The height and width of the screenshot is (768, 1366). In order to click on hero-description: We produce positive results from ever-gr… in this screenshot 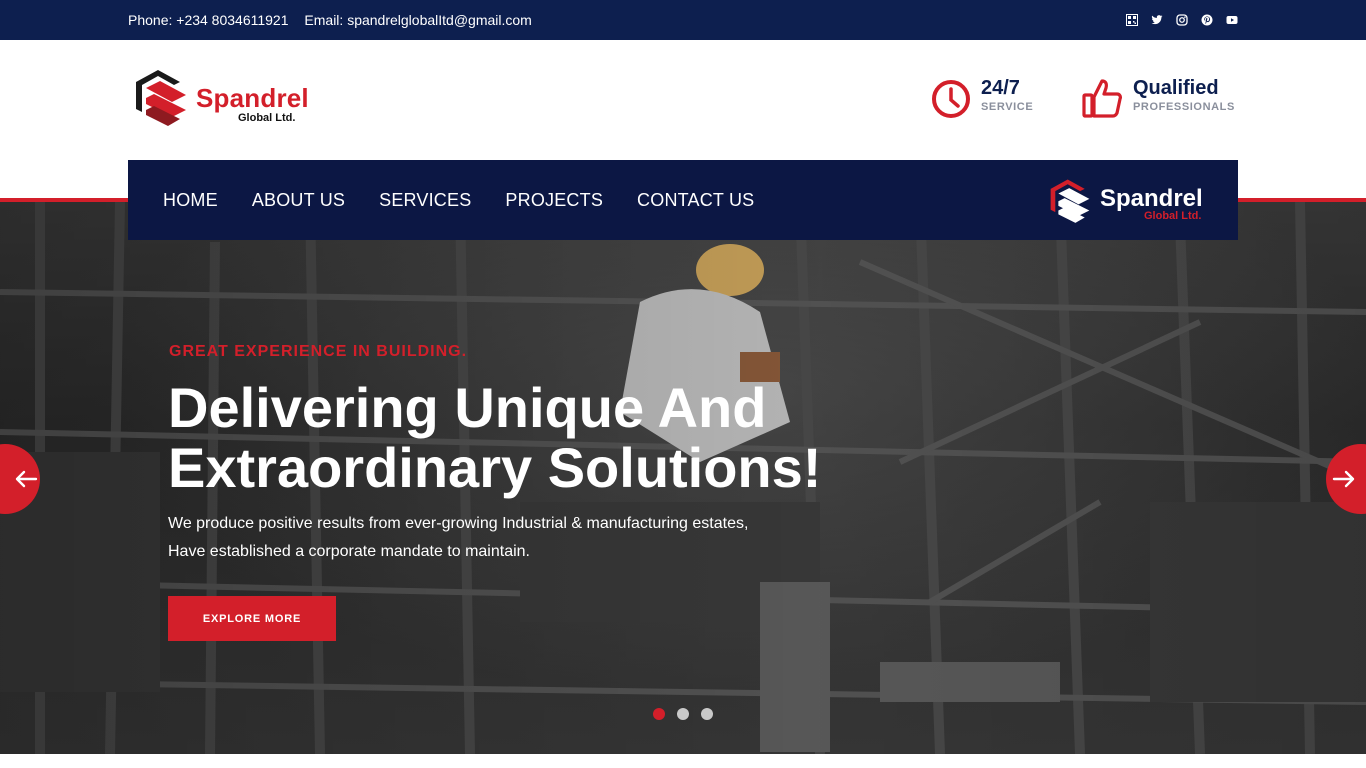, I will do `click(458, 538)`.